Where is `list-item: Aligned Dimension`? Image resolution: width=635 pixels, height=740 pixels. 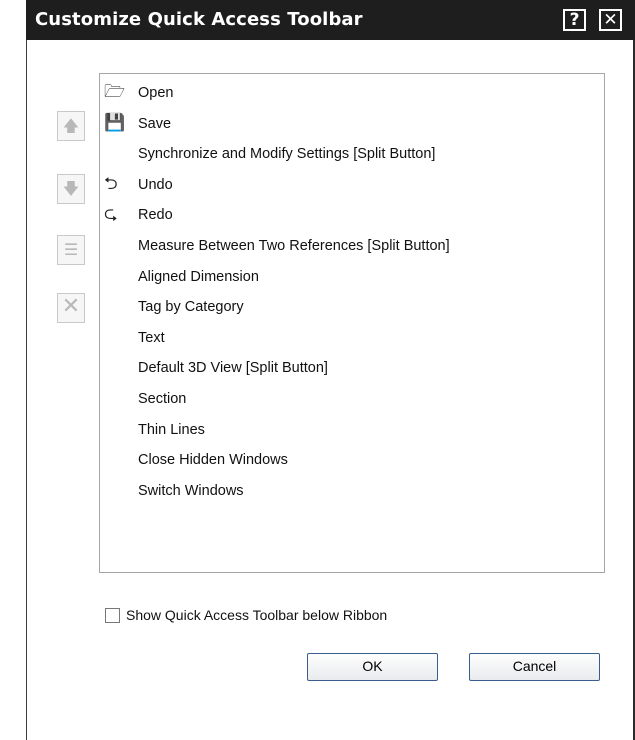
list-item: Aligned Dimension is located at coordinates (350, 277).